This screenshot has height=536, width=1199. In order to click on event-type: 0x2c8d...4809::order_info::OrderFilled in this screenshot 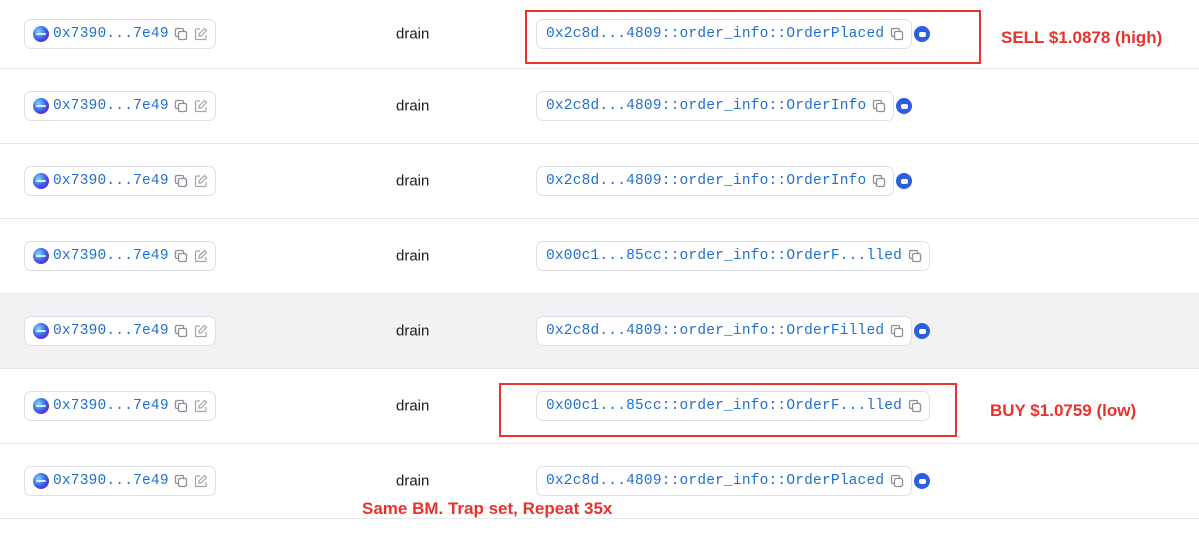, I will do `click(715, 331)`.